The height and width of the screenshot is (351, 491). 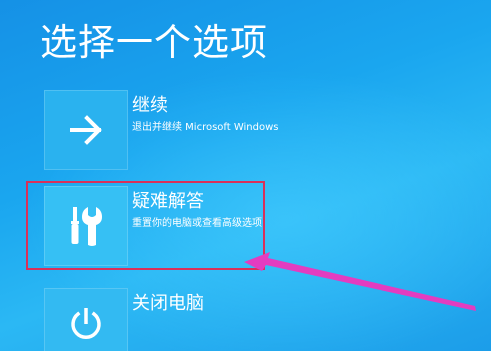 I want to click on power-icon, so click(x=86, y=323).